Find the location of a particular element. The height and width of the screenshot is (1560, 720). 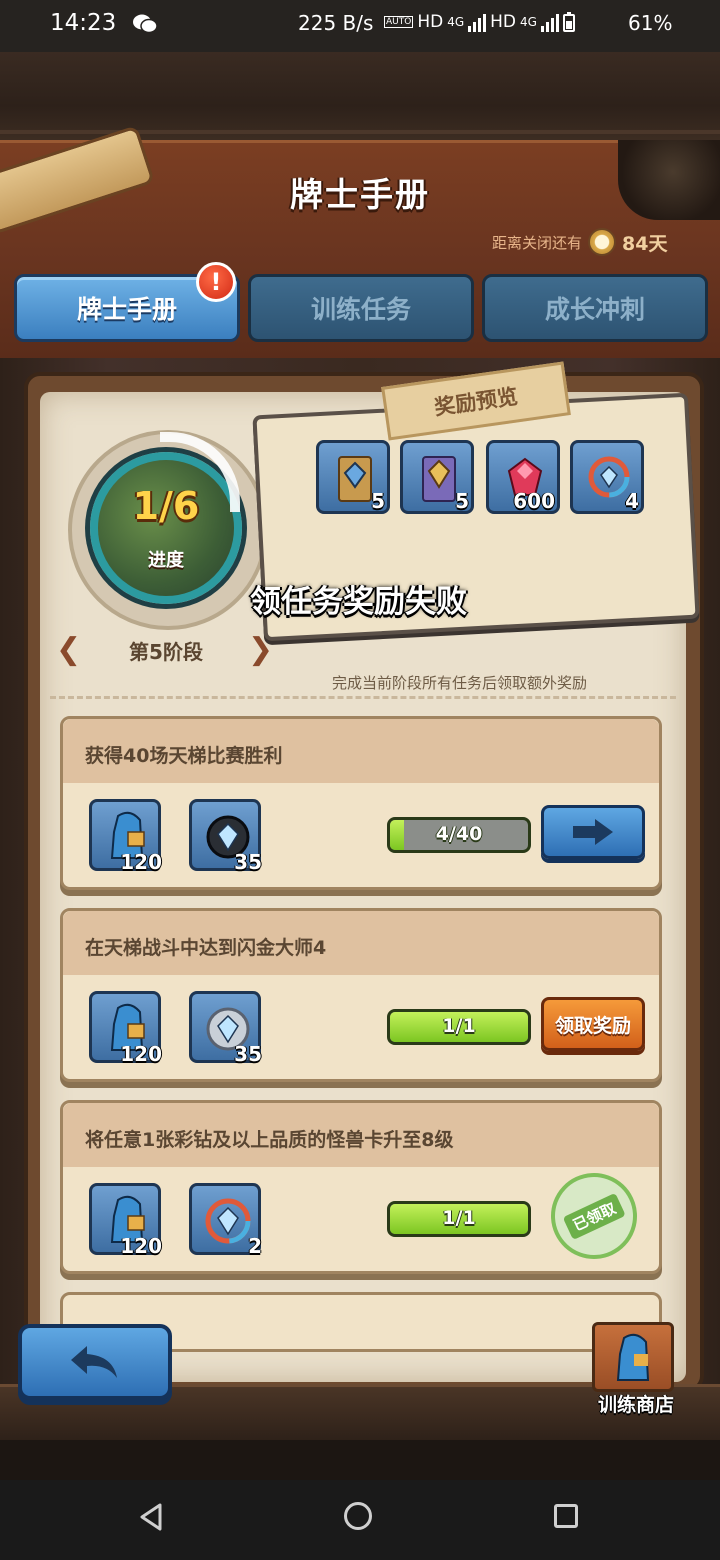

training-shop-button: 训练商店 is located at coordinates (636, 1365).